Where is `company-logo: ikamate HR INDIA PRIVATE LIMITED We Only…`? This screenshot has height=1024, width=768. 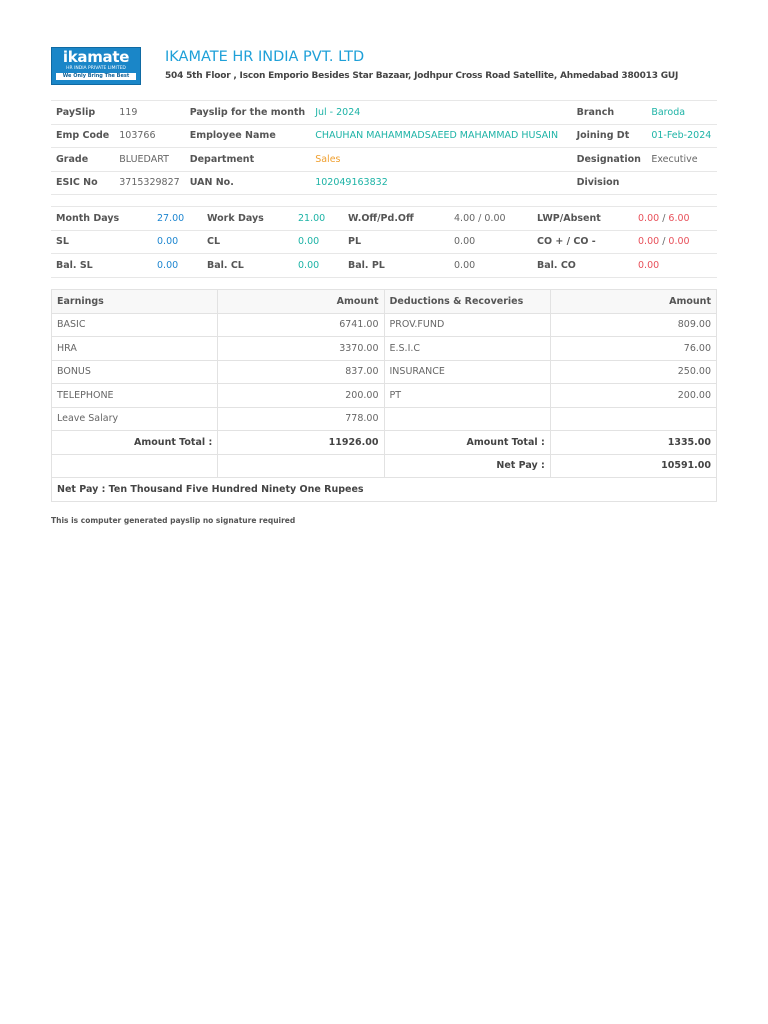
company-logo: ikamate HR INDIA PRIVATE LIMITED We Only… is located at coordinates (96, 66).